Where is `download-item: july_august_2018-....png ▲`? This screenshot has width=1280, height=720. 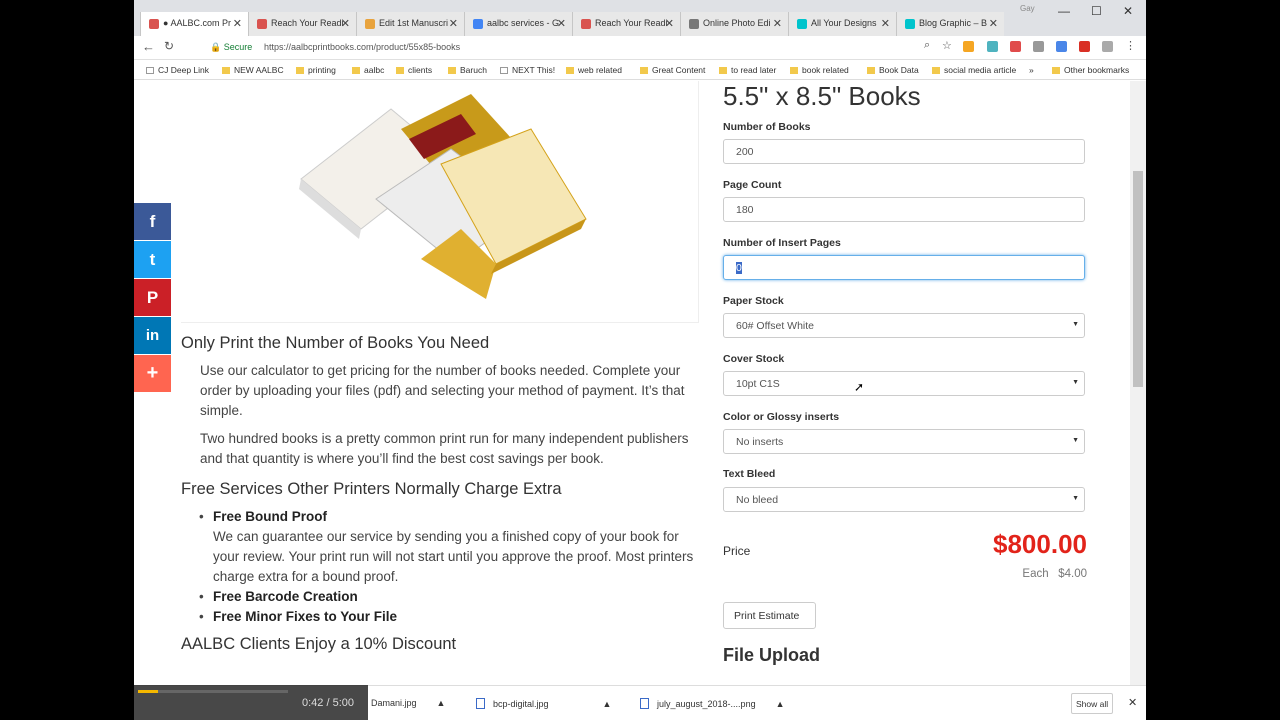
download-item: july_august_2018-....png ▲ is located at coordinates (712, 703).